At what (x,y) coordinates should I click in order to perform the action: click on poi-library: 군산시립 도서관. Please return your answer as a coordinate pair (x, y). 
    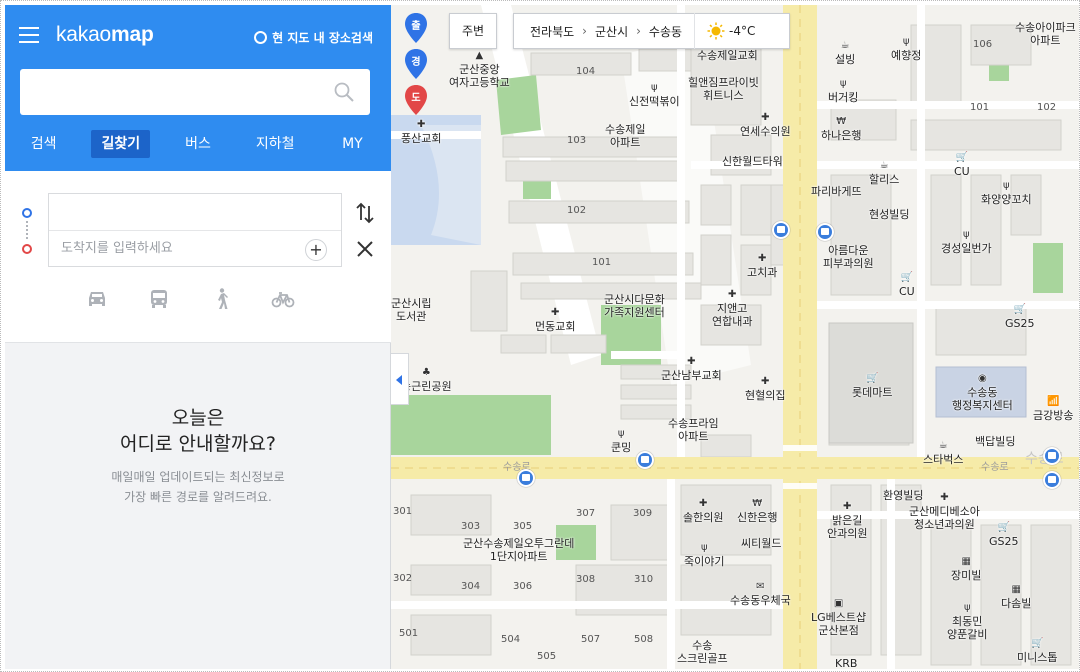
    Looking at the image, I should click on (411, 310).